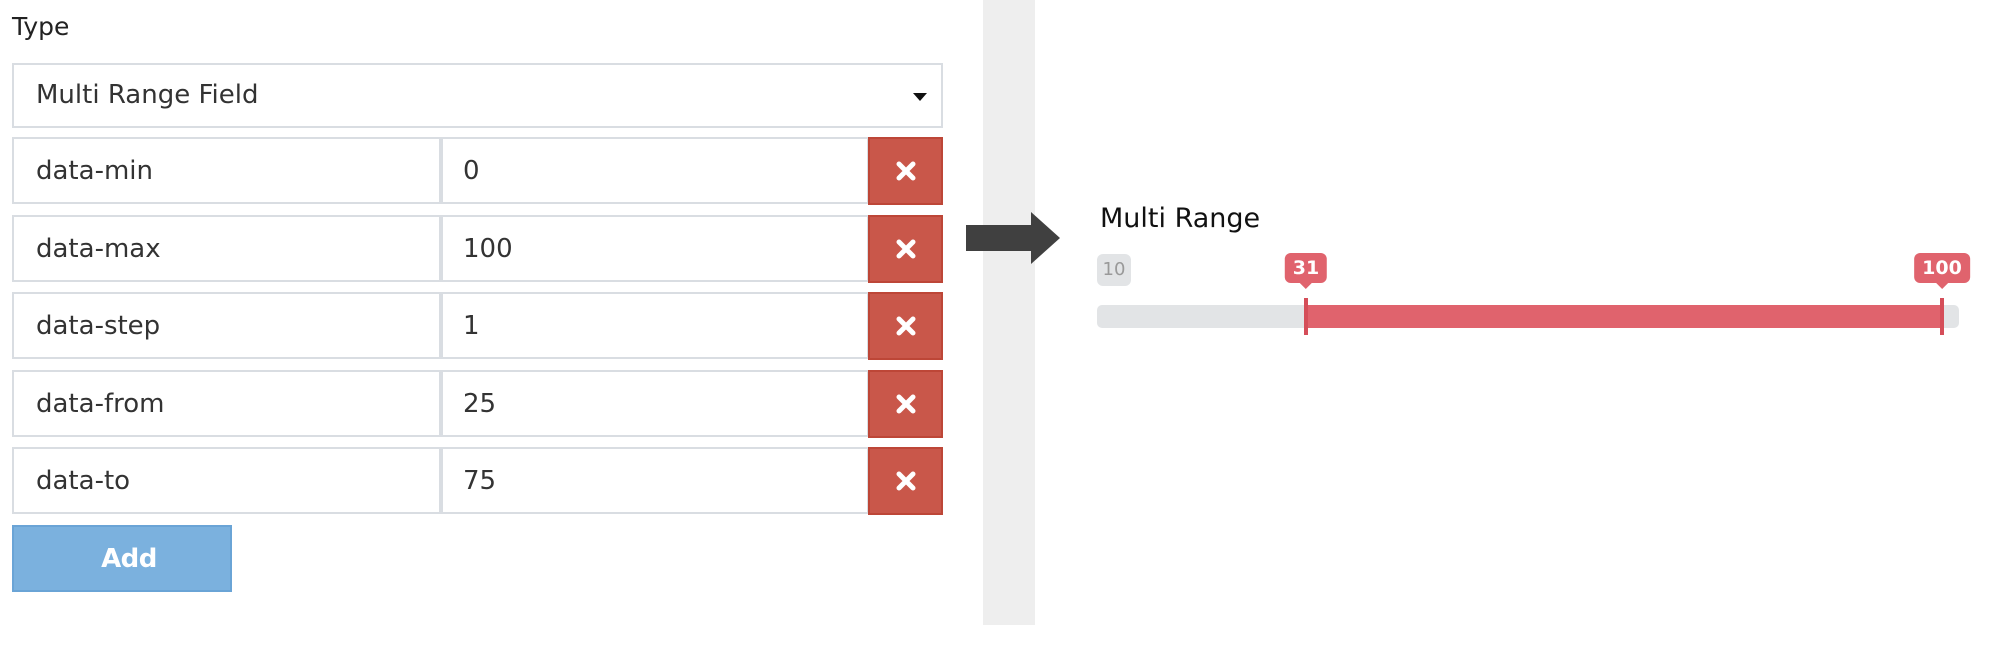  Describe the element at coordinates (122, 581) in the screenshot. I see `add-attribute-button: Add Attribute` at that location.